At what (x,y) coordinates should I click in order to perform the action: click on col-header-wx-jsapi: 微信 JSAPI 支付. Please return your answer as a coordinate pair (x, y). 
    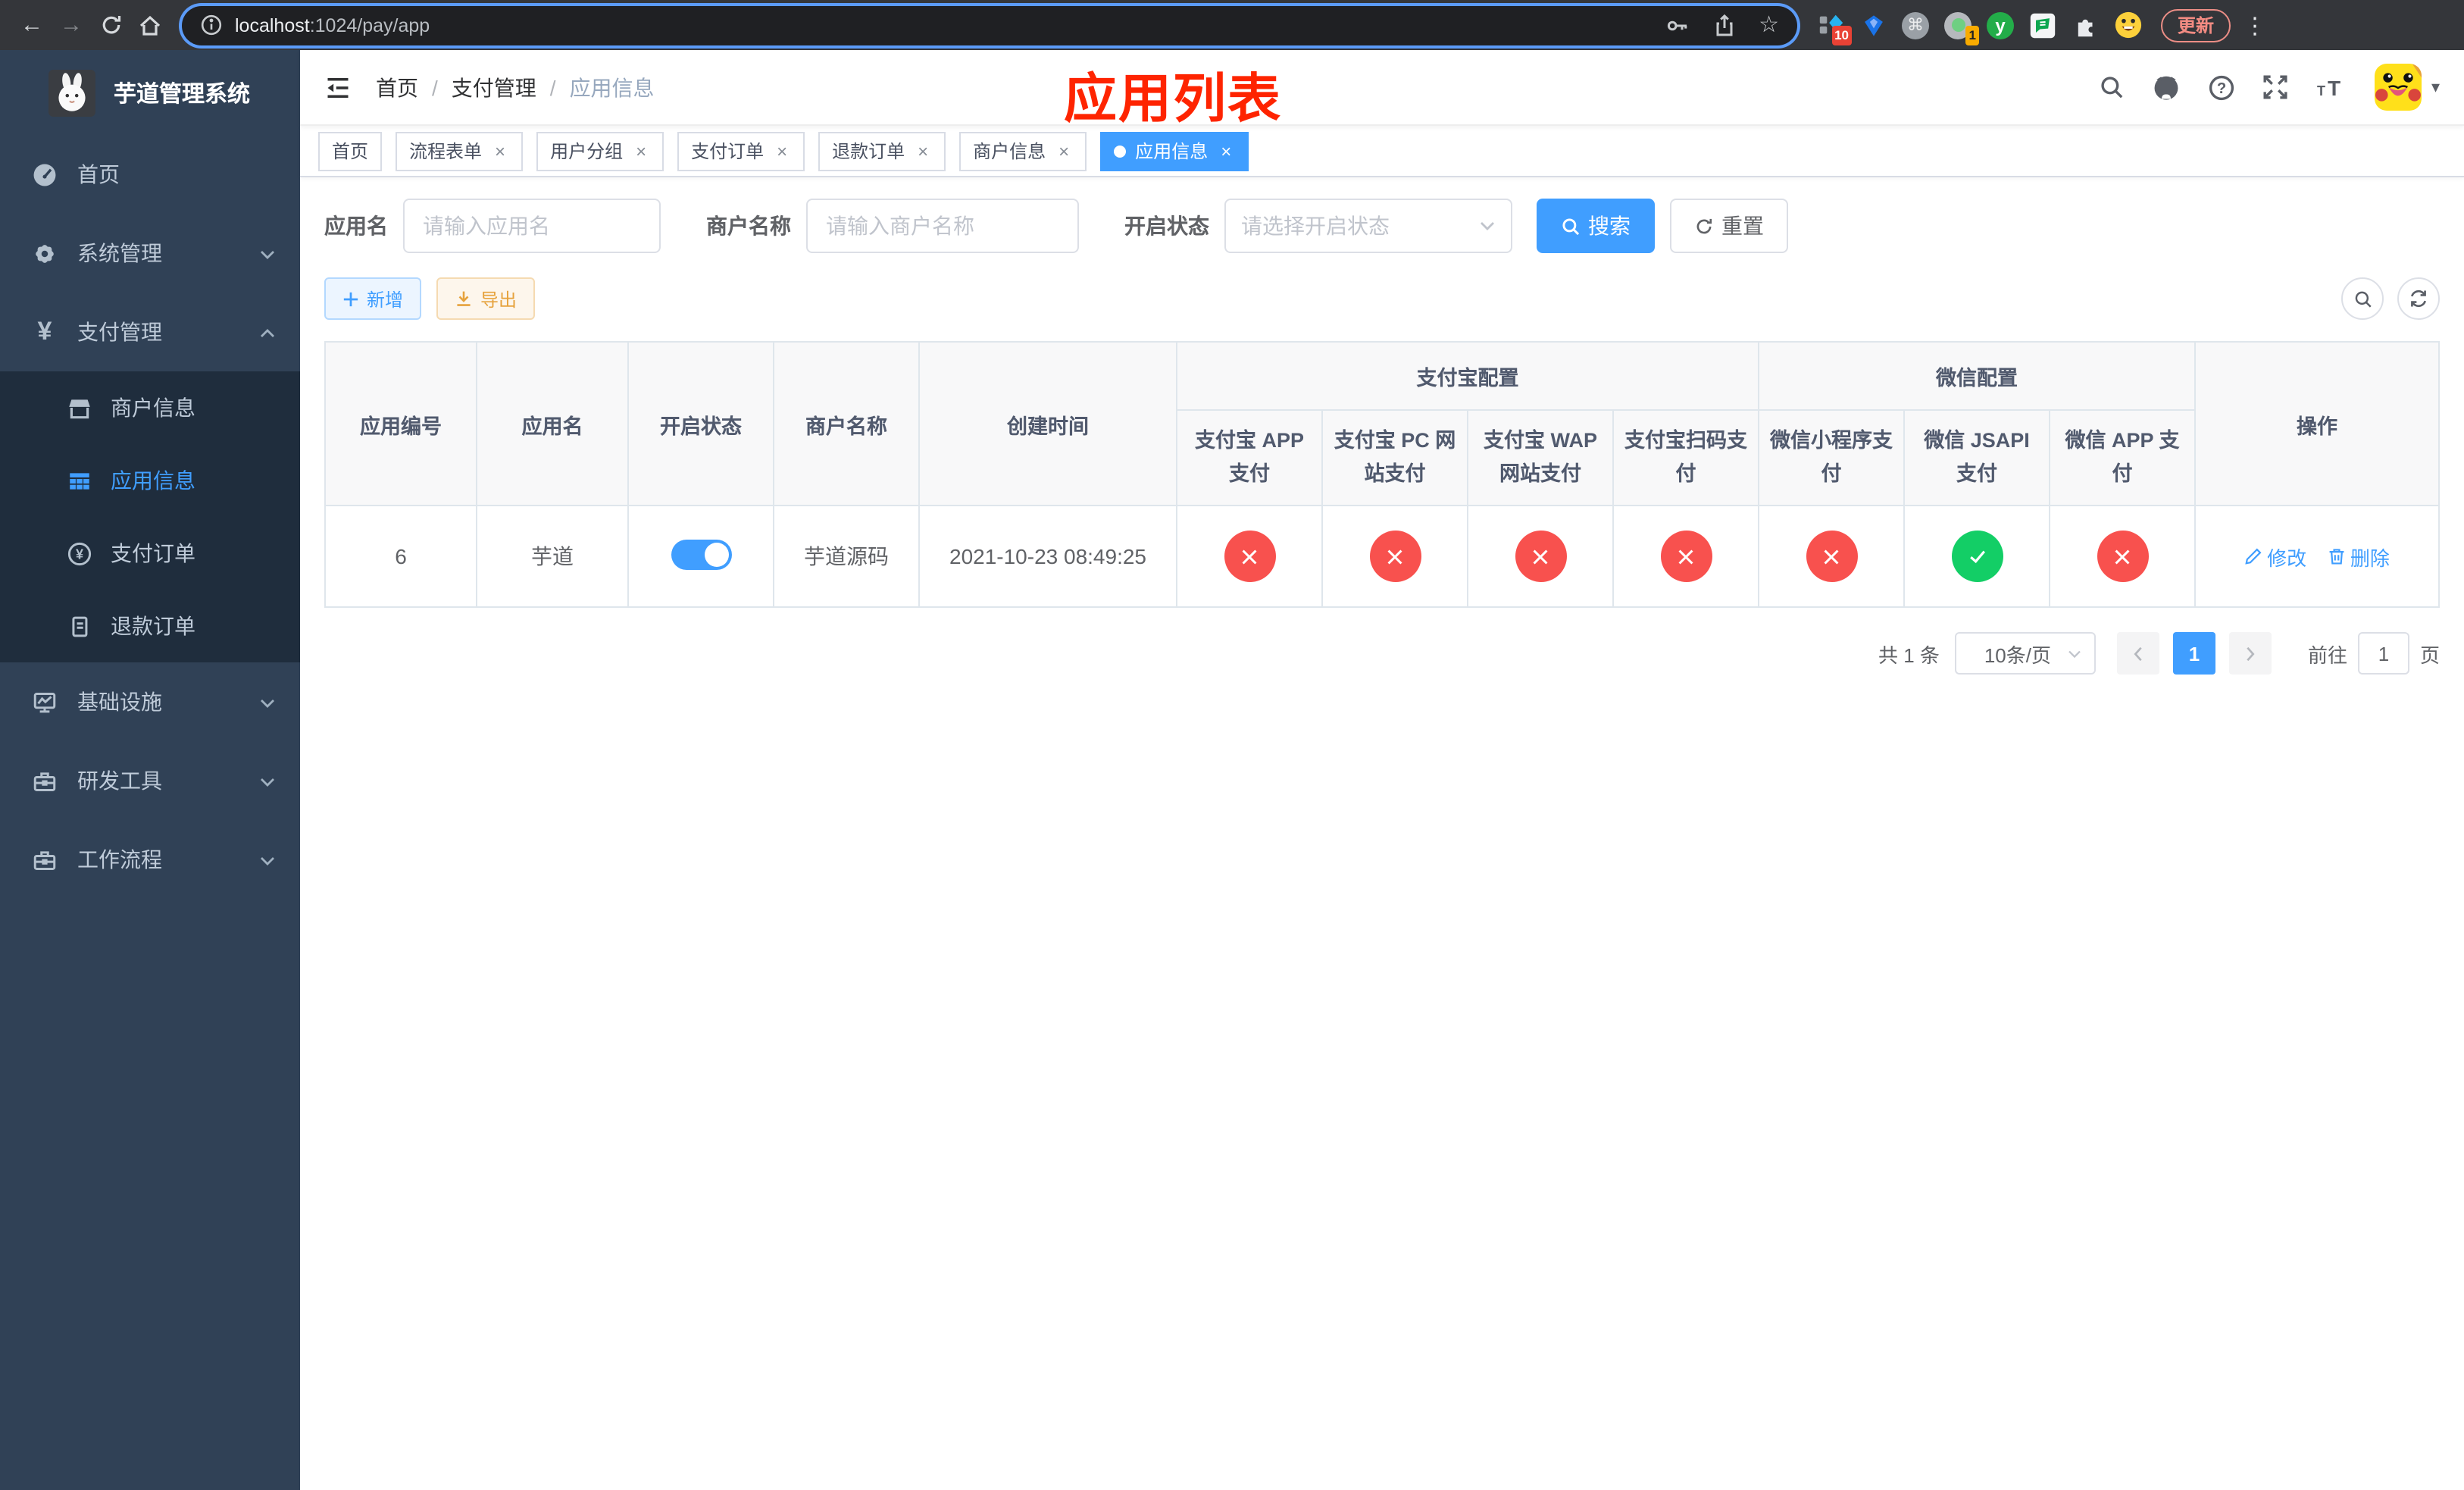
    Looking at the image, I should click on (1976, 457).